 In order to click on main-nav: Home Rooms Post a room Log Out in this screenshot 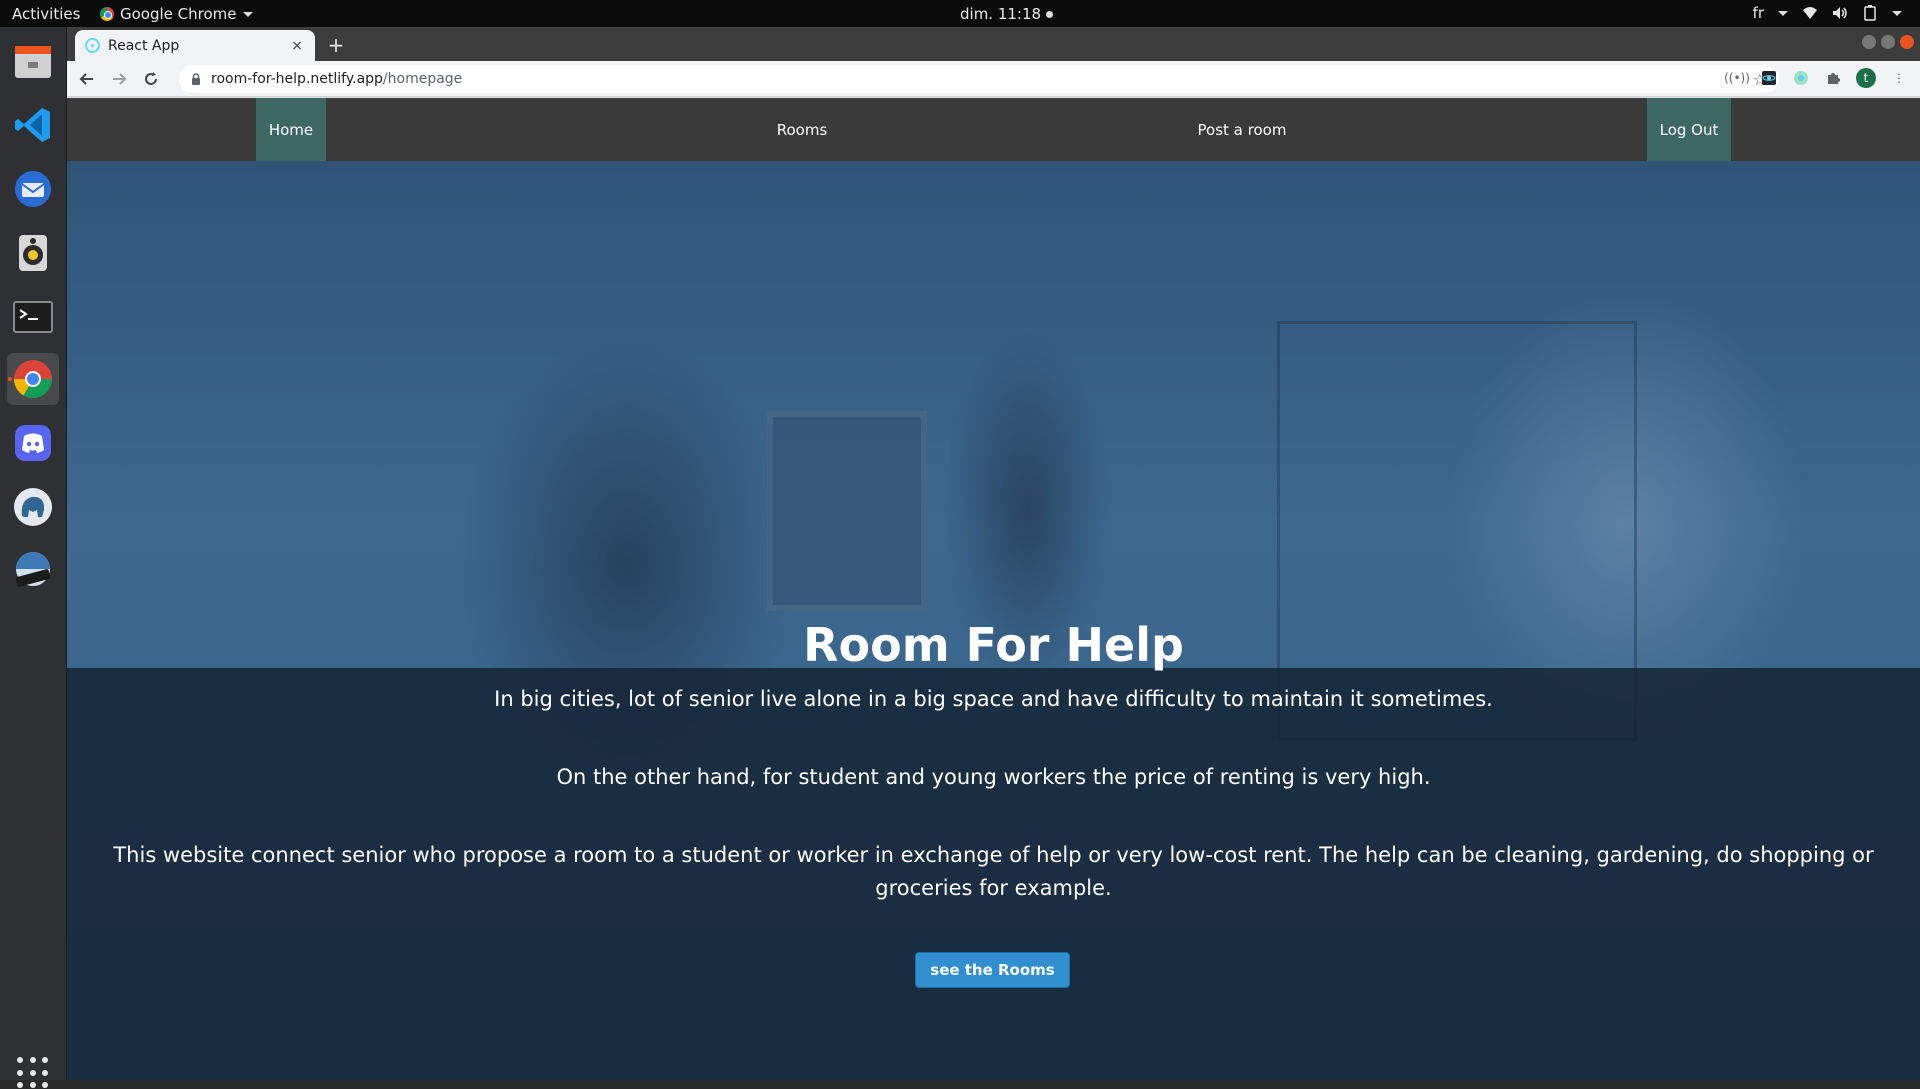, I will do `click(993, 129)`.